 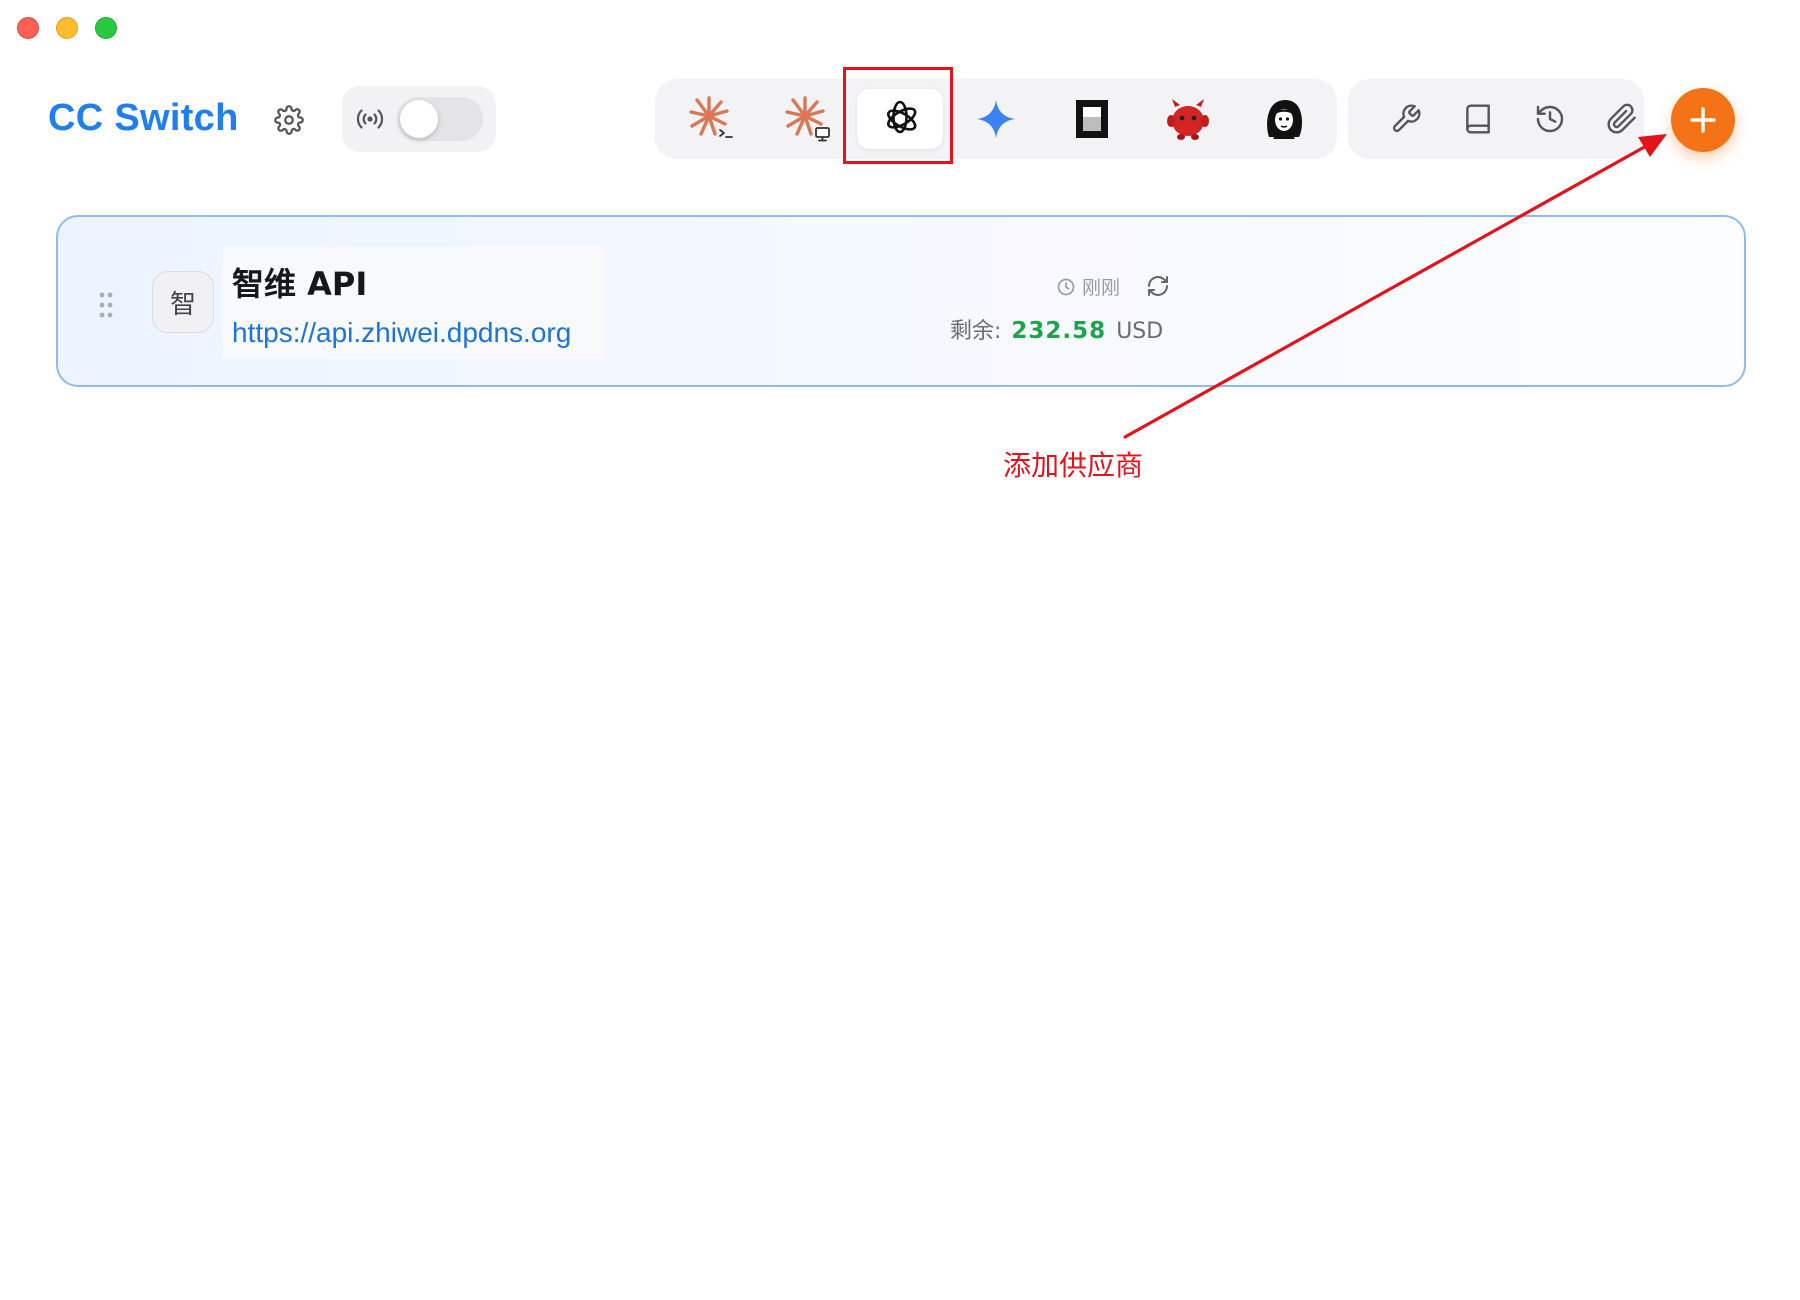 I want to click on book-button, so click(x=1478, y=119).